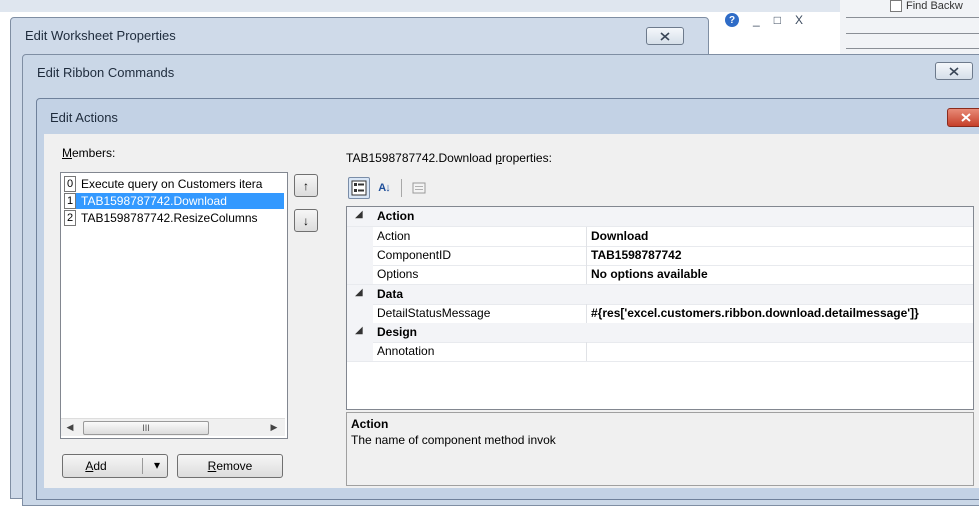 The width and height of the screenshot is (979, 506). I want to click on property-value: TAB1598787742, so click(782, 255).